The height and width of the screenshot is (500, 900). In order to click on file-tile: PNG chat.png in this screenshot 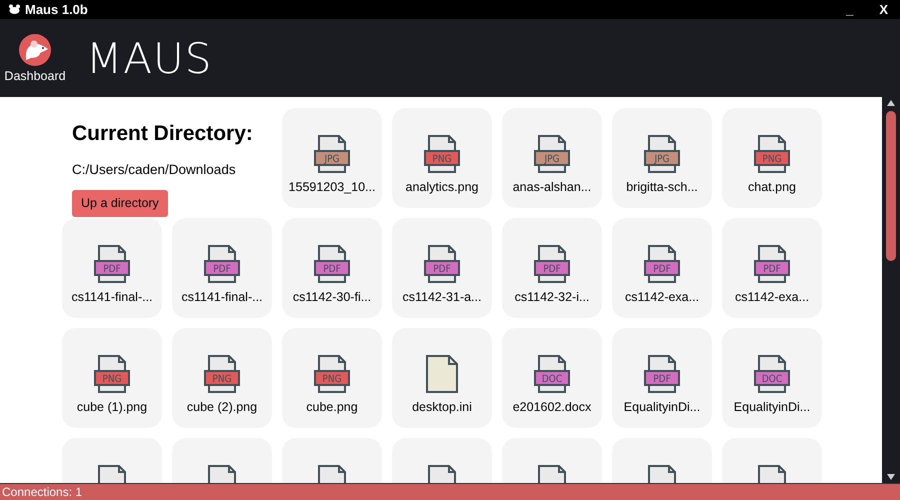, I will do `click(772, 158)`.